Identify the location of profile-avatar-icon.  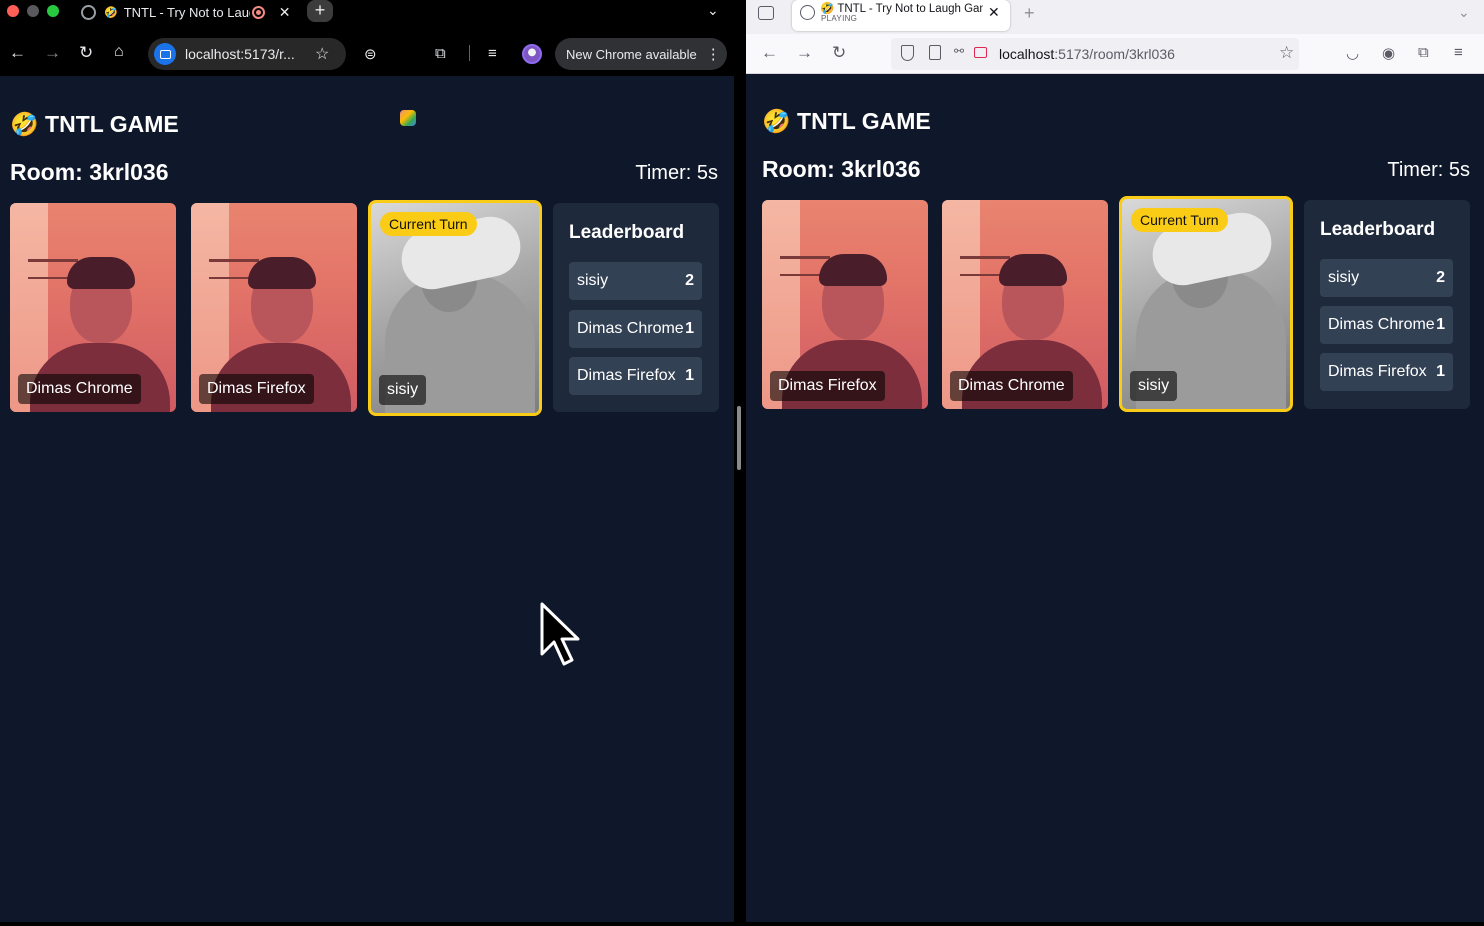
(532, 54).